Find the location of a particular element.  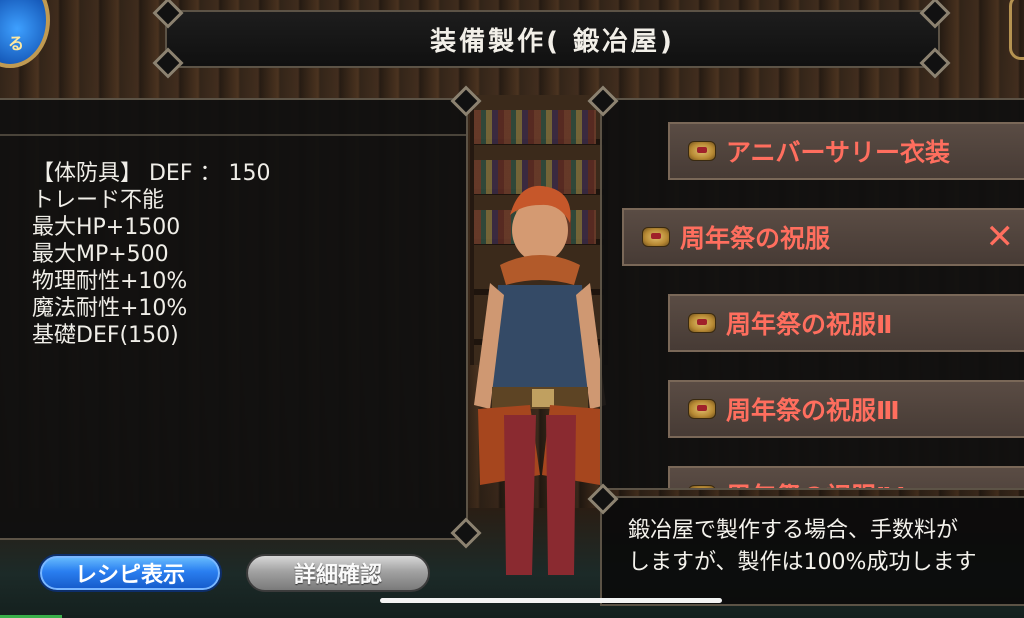

home-indicator is located at coordinates (551, 600).